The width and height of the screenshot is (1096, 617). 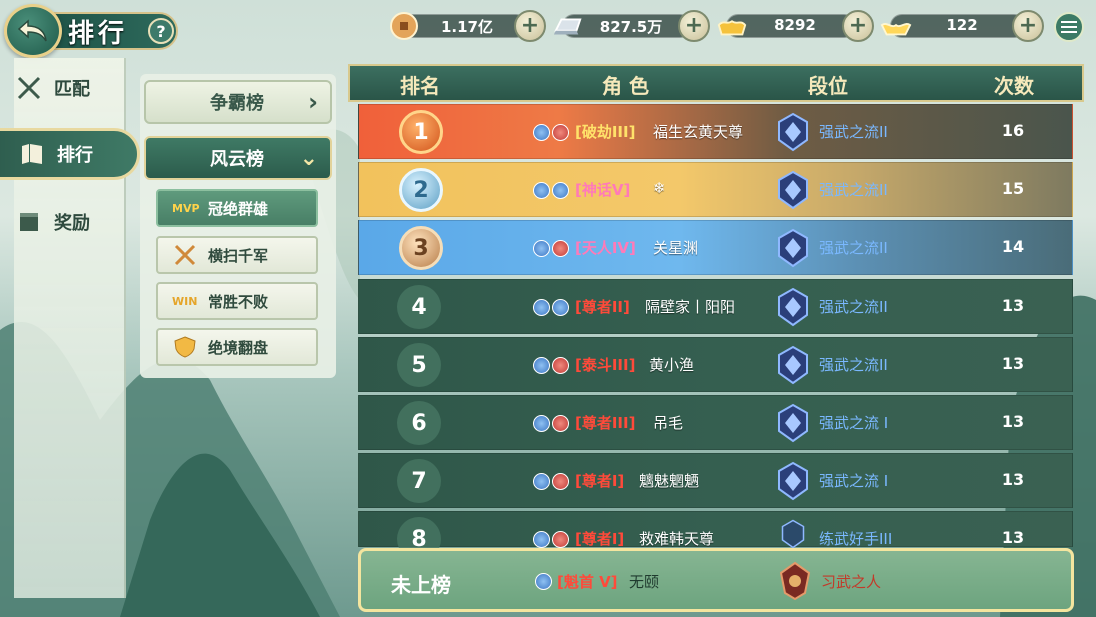 I want to click on menu-button, so click(x=1069, y=27).